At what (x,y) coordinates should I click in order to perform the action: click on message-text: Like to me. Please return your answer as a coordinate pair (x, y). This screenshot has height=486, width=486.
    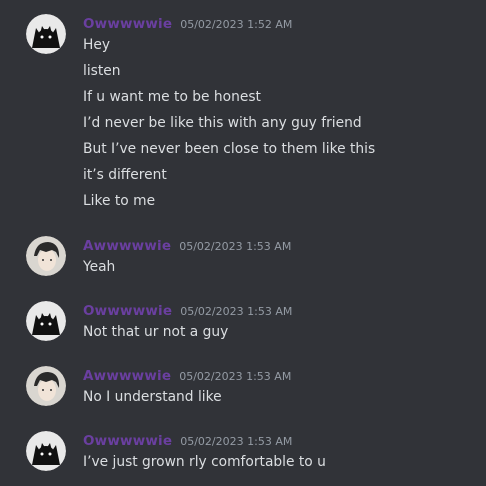
    Looking at the image, I should click on (119, 201).